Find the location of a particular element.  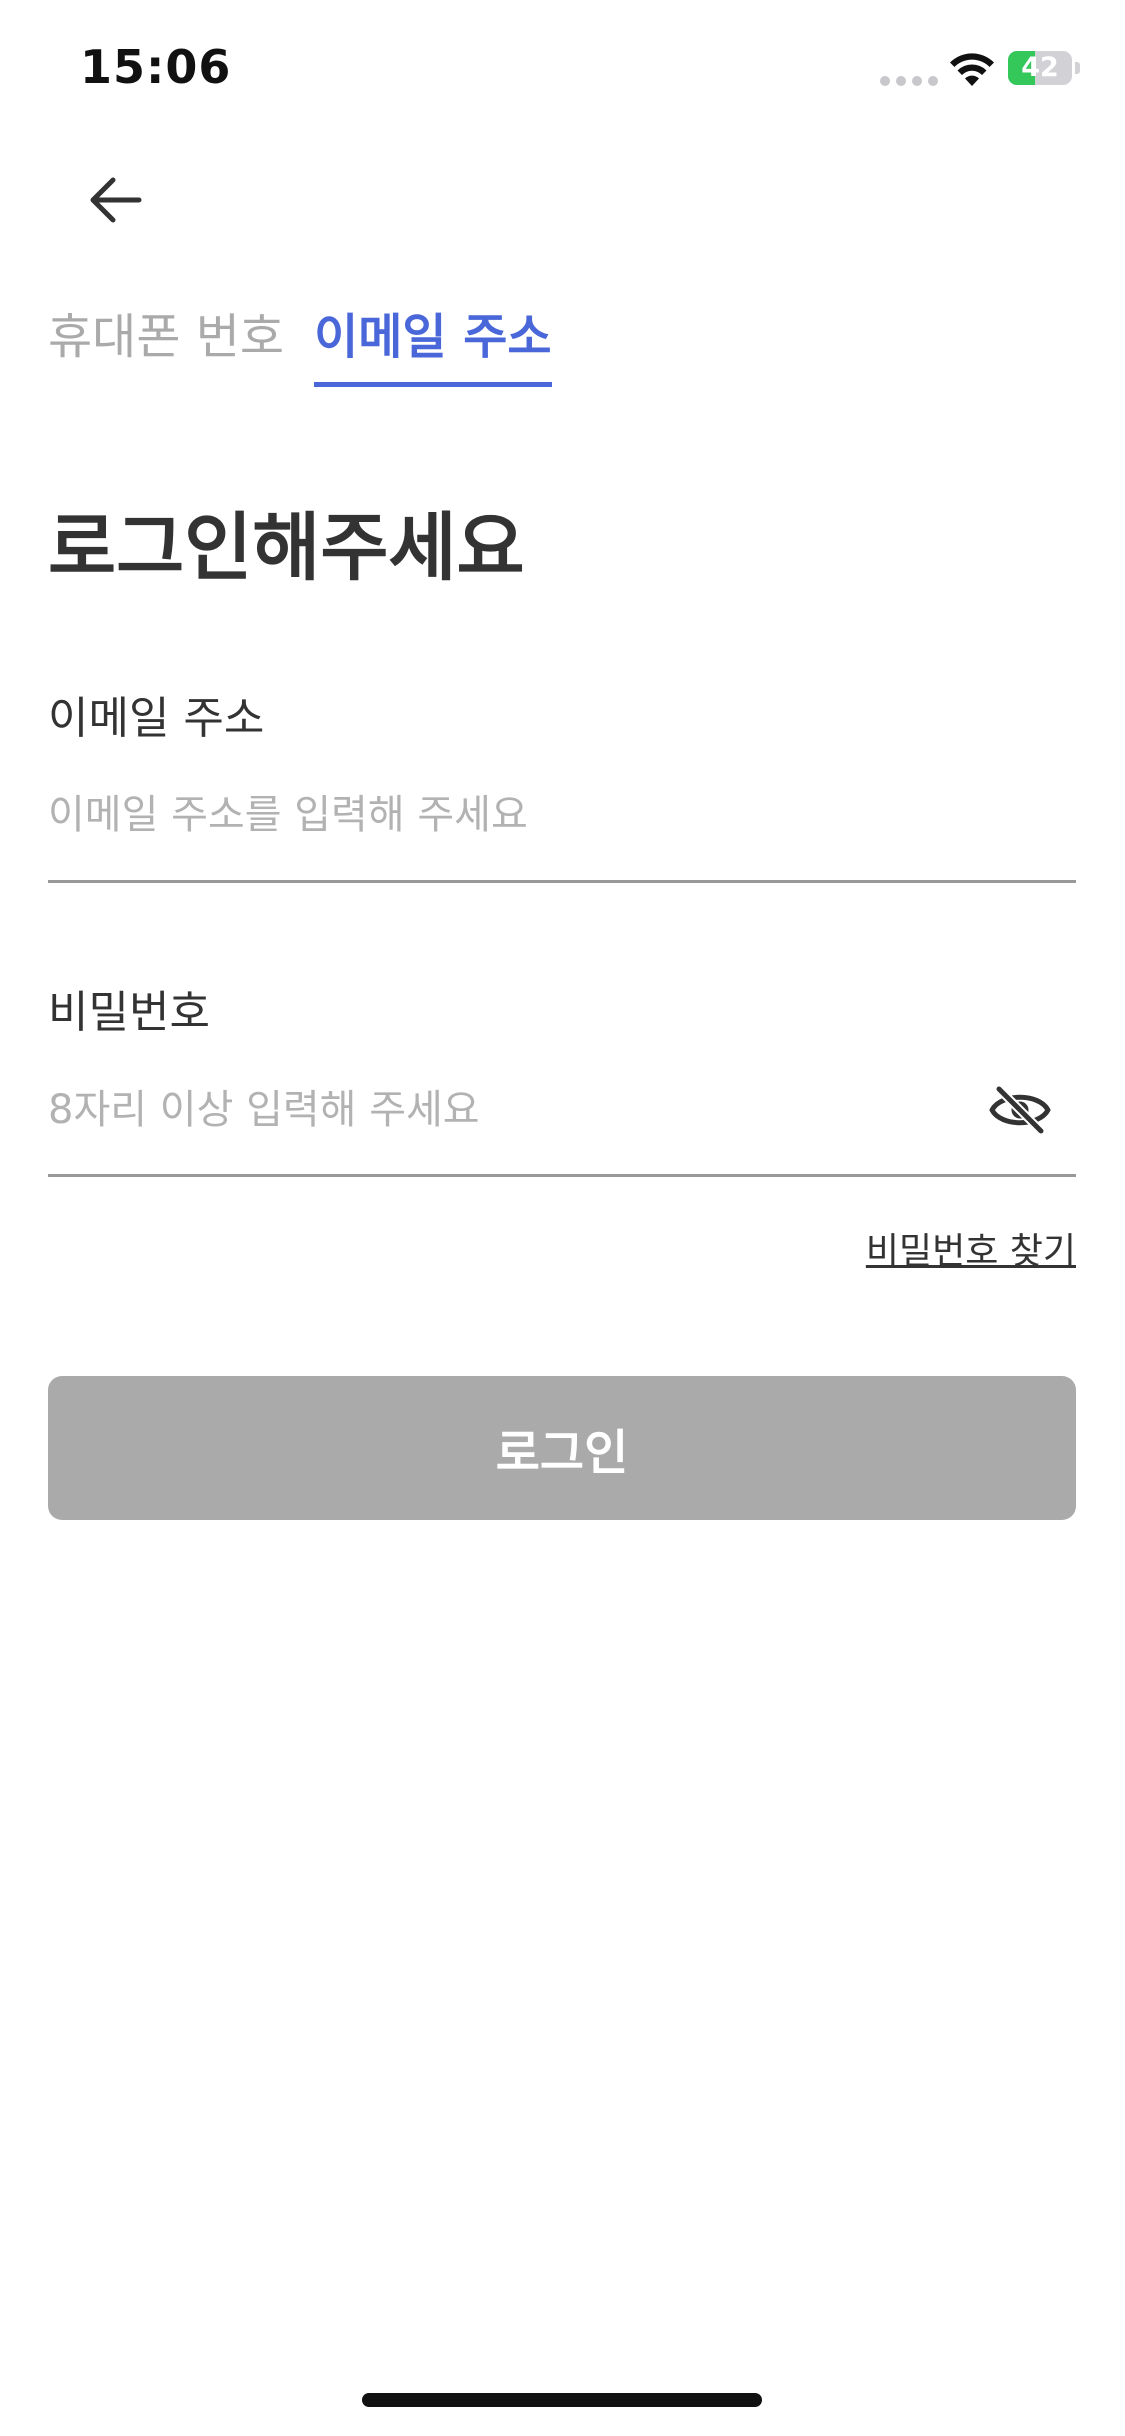

battery-level: 42 is located at coordinates (1040, 67).